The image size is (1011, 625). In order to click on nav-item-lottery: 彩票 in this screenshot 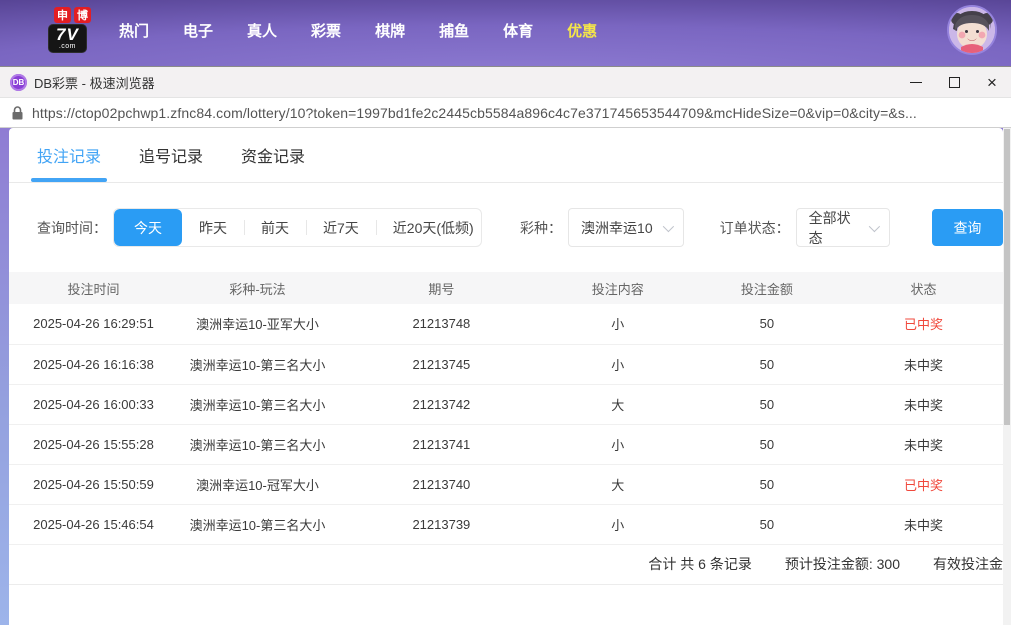, I will do `click(326, 30)`.